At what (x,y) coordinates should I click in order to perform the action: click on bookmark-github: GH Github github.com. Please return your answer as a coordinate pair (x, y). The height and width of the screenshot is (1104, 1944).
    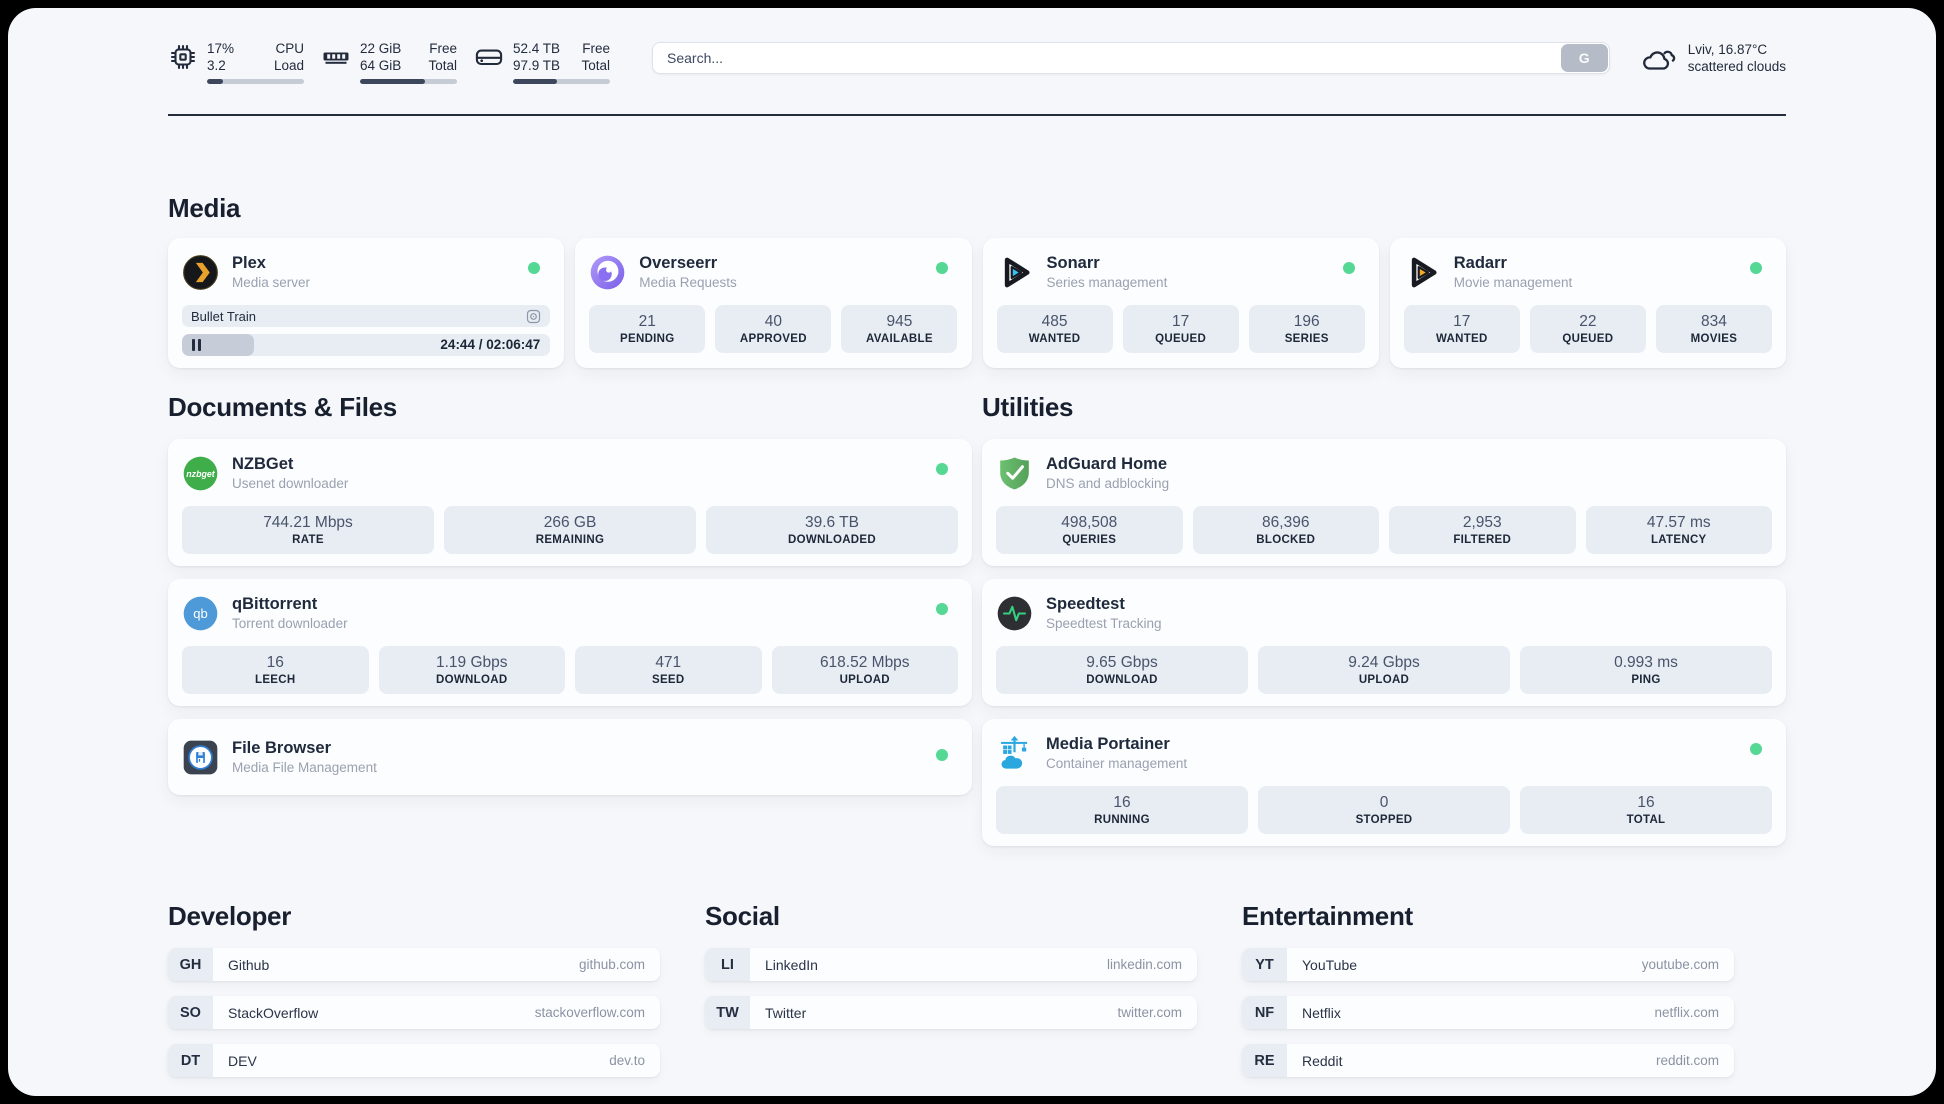
    Looking at the image, I should click on (414, 964).